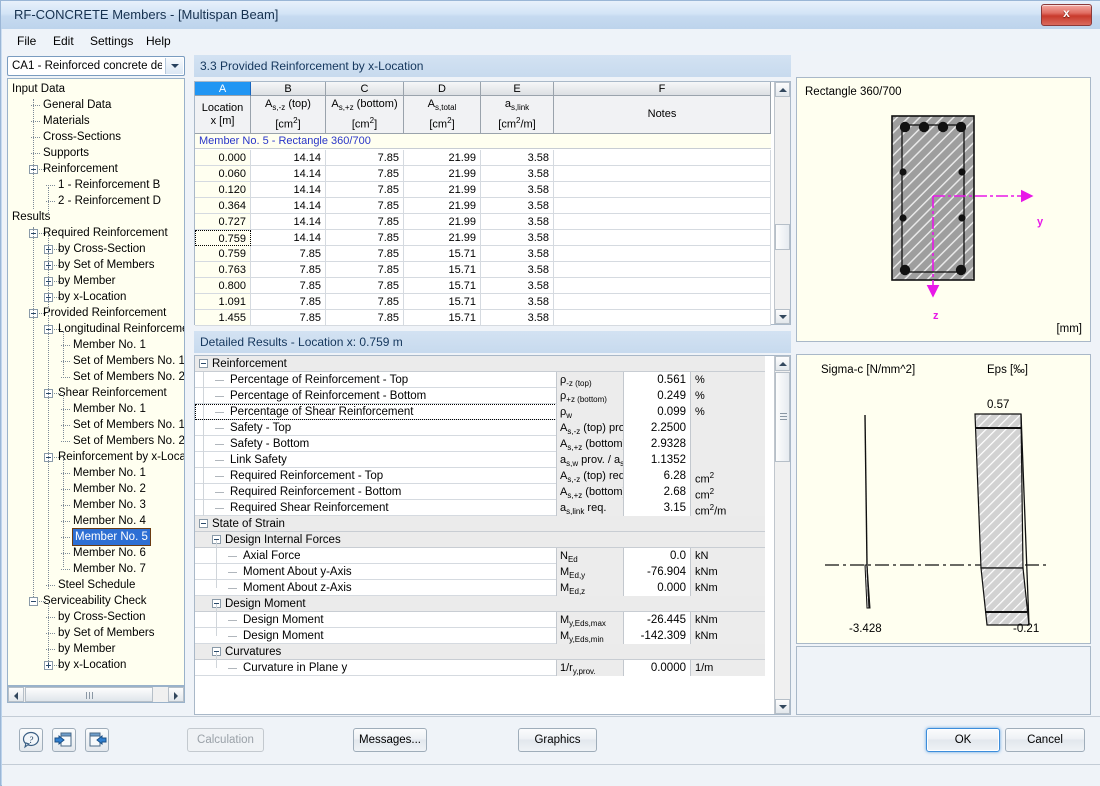  Describe the element at coordinates (16, 694) in the screenshot. I see `scroll-left-button` at that location.